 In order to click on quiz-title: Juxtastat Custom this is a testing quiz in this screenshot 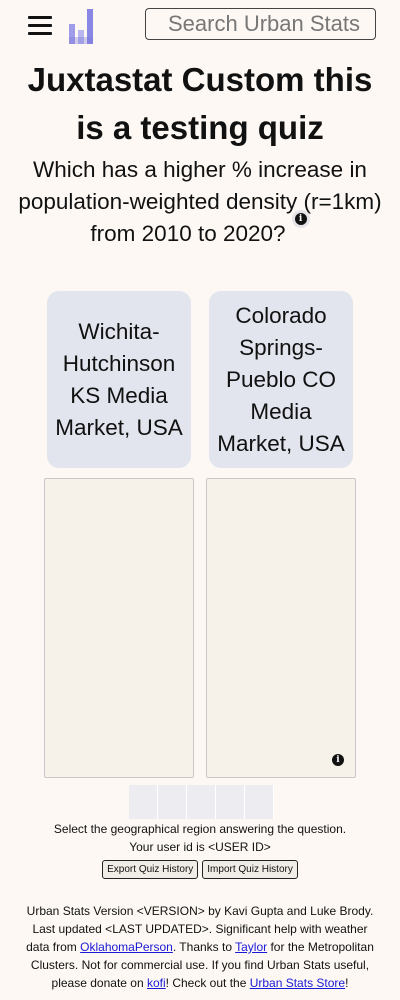, I will do `click(200, 103)`.